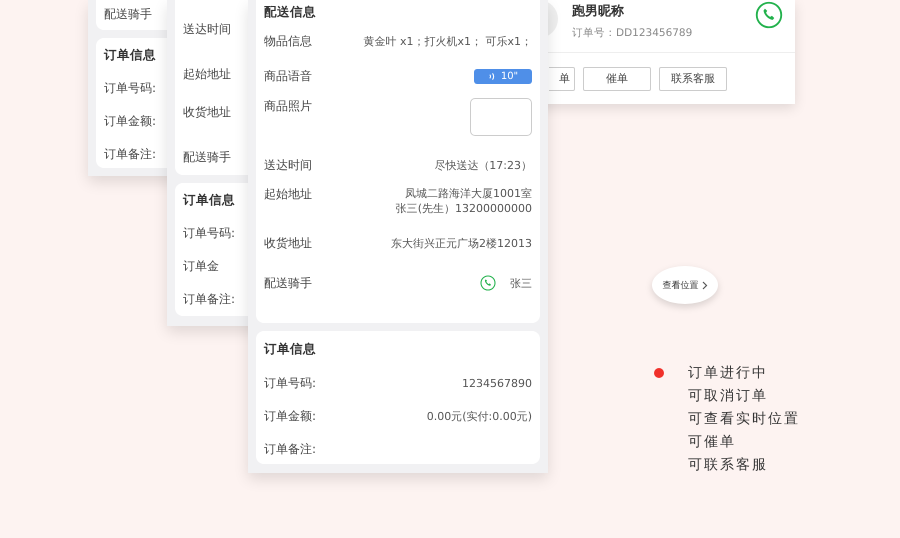  Describe the element at coordinates (288, 76) in the screenshot. I see `field-label: 商品语音` at that location.